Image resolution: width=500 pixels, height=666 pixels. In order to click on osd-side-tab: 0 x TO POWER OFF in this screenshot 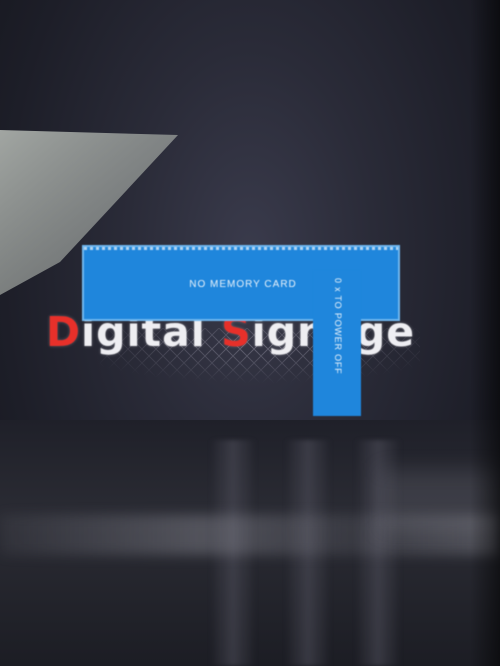, I will do `click(337, 343)`.